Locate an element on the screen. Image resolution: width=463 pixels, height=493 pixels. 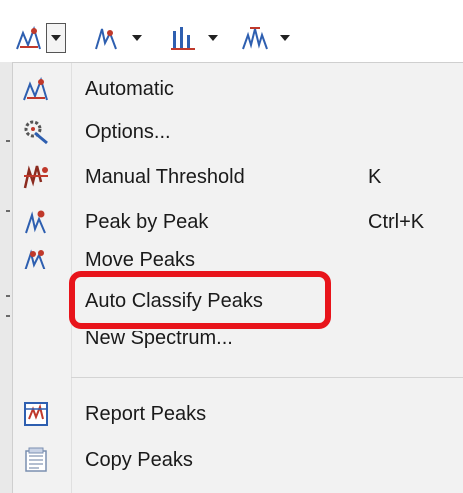
menu-item-move-peaks: Move Peaks is located at coordinates (238, 256).